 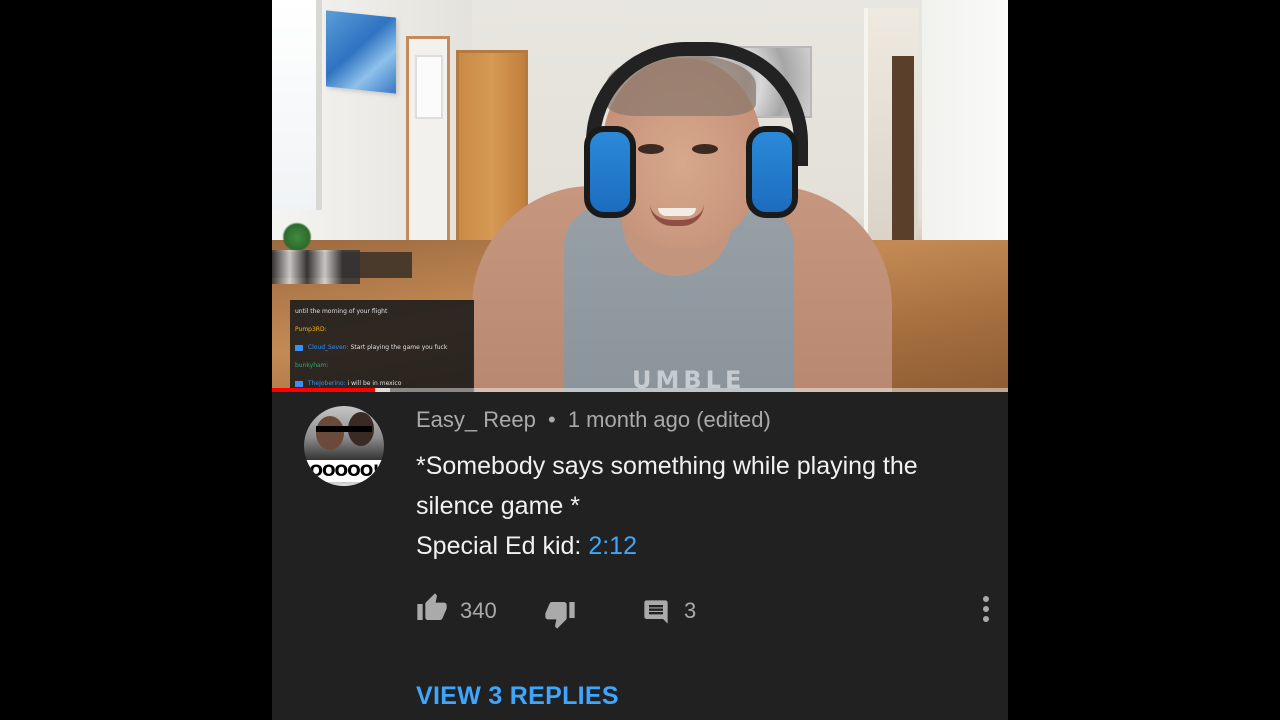 I want to click on comment-line: Special Ed kid: 2:12, so click(x=706, y=546).